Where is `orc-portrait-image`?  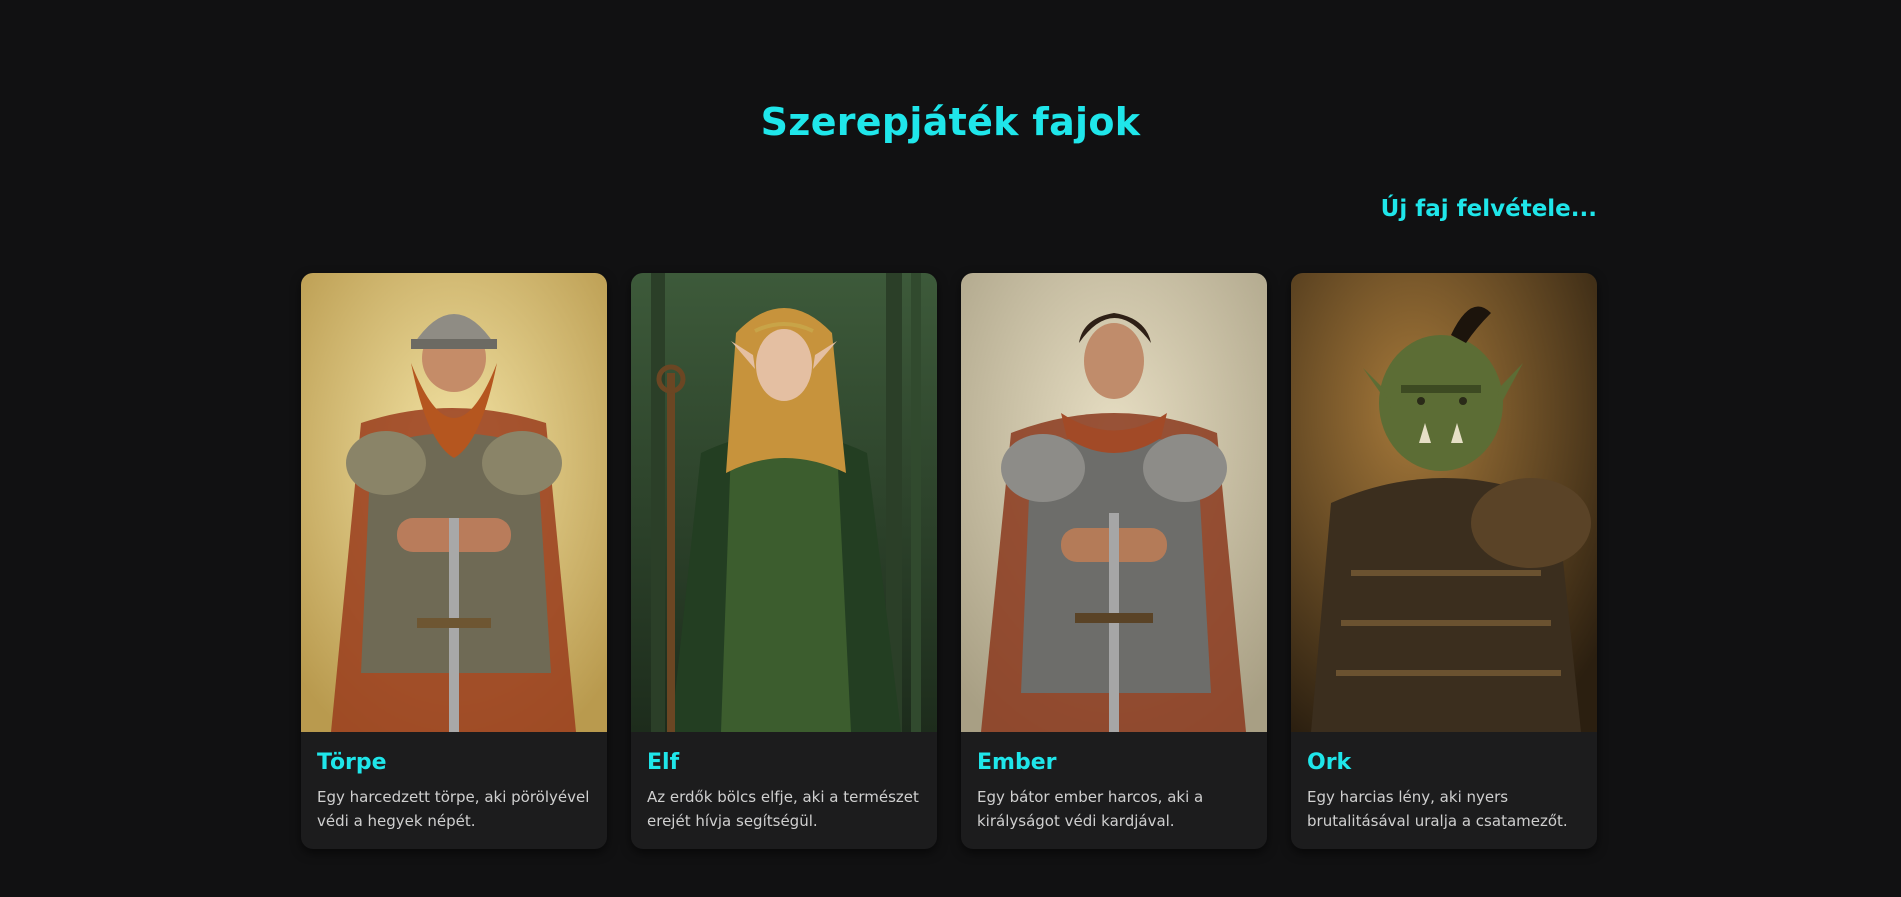
orc-portrait-image is located at coordinates (1444, 502).